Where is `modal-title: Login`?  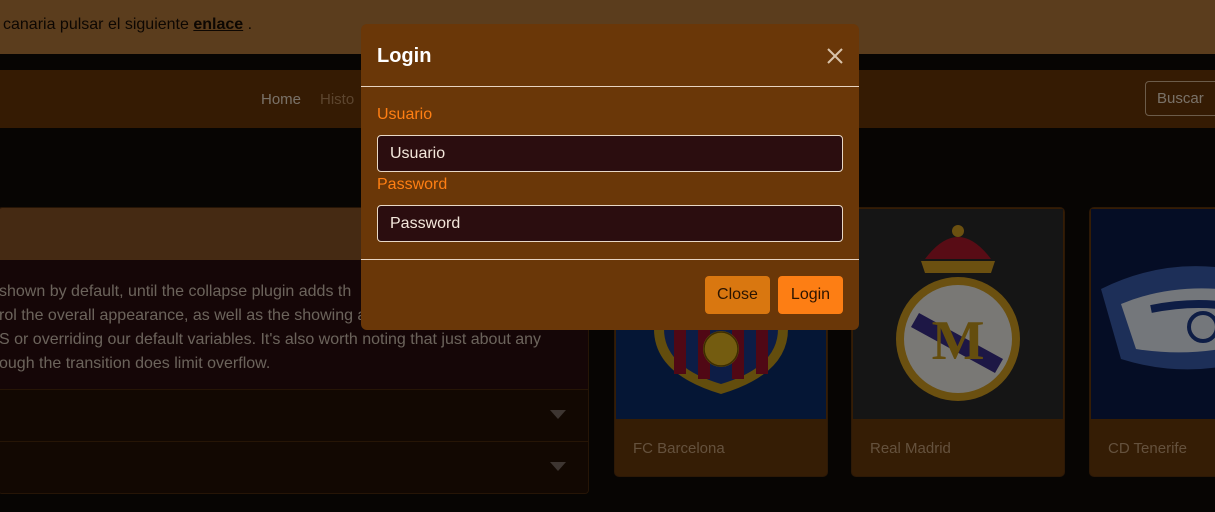
modal-title: Login is located at coordinates (404, 56).